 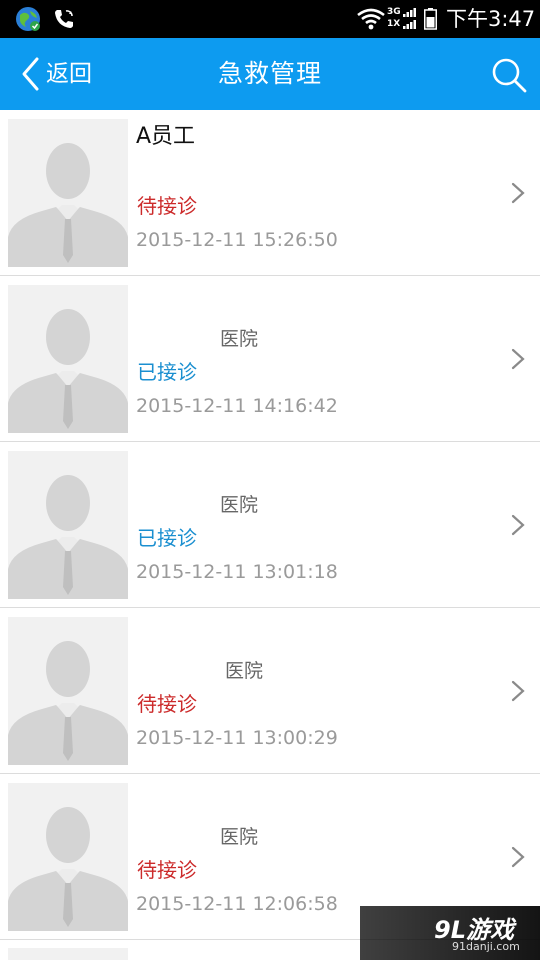 What do you see at coordinates (237, 904) in the screenshot?
I see `record-time: 2015-12-11 12:06:58` at bounding box center [237, 904].